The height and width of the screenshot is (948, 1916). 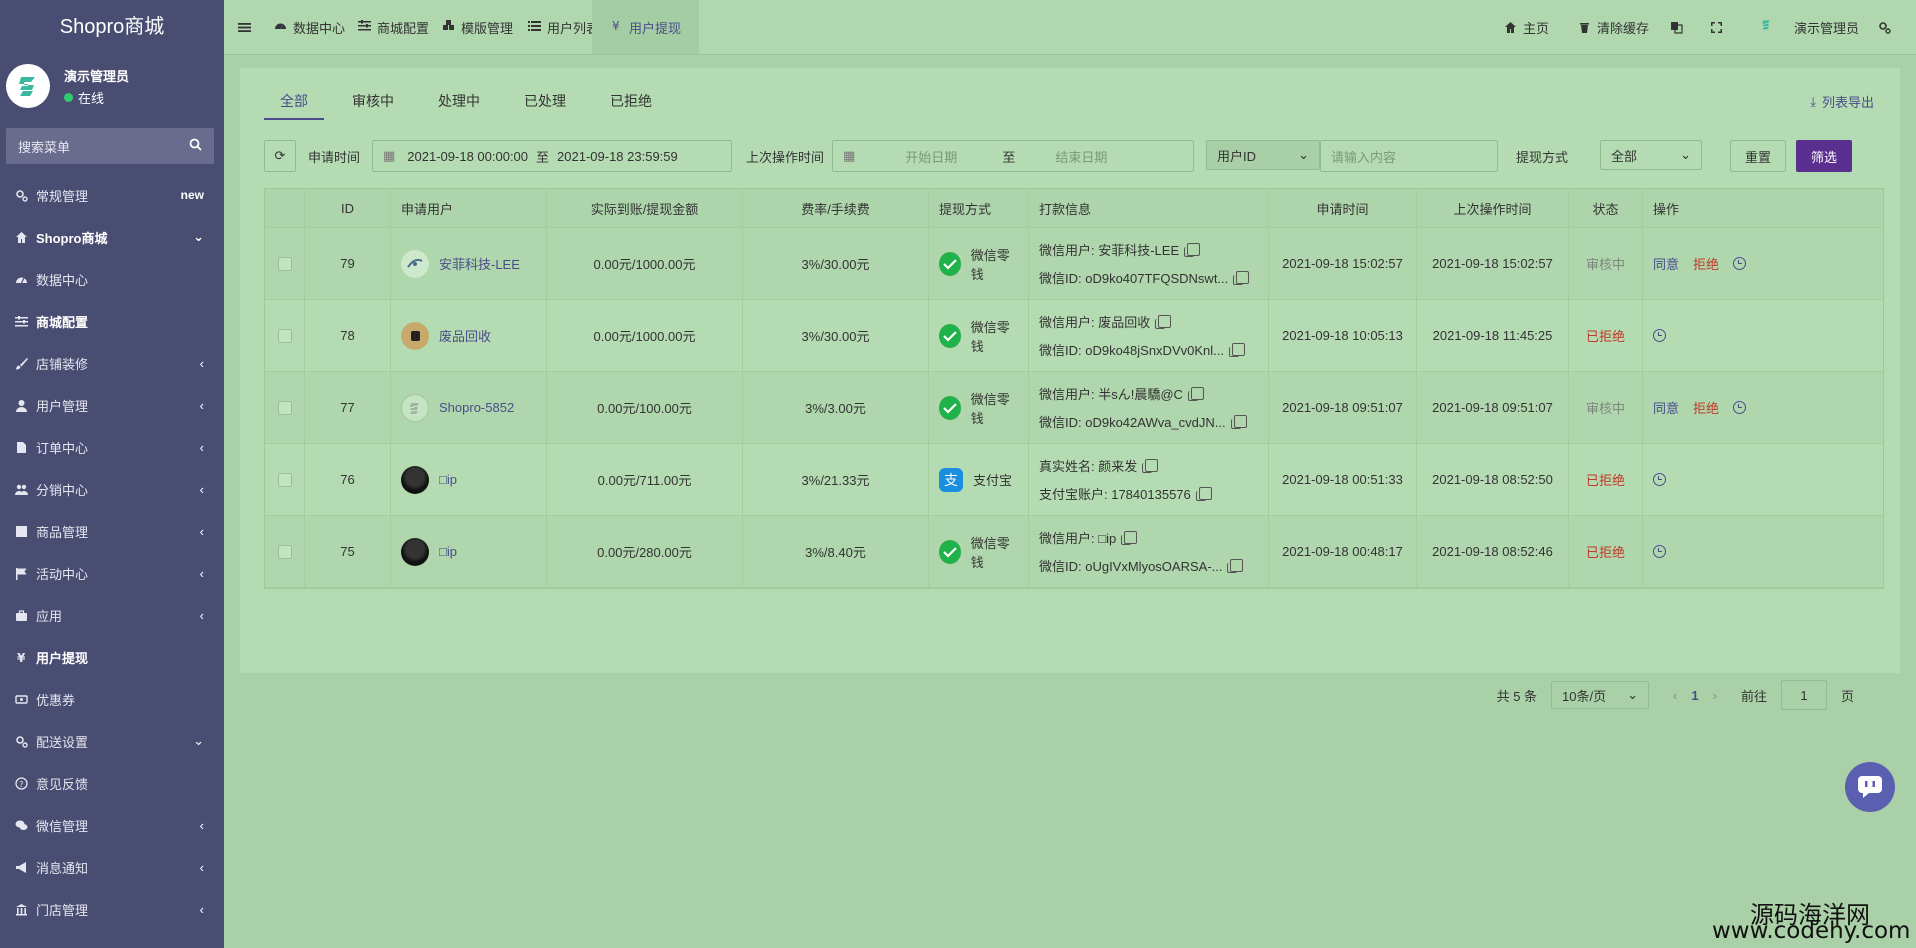 What do you see at coordinates (1666, 209) in the screenshot?
I see `column-header: 操作` at bounding box center [1666, 209].